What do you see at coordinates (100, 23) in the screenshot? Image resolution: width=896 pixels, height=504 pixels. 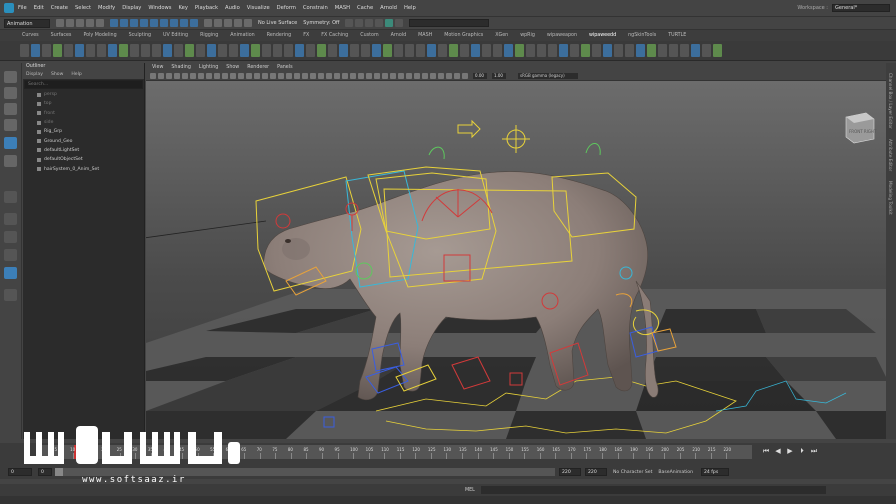 I see `redo-icon` at bounding box center [100, 23].